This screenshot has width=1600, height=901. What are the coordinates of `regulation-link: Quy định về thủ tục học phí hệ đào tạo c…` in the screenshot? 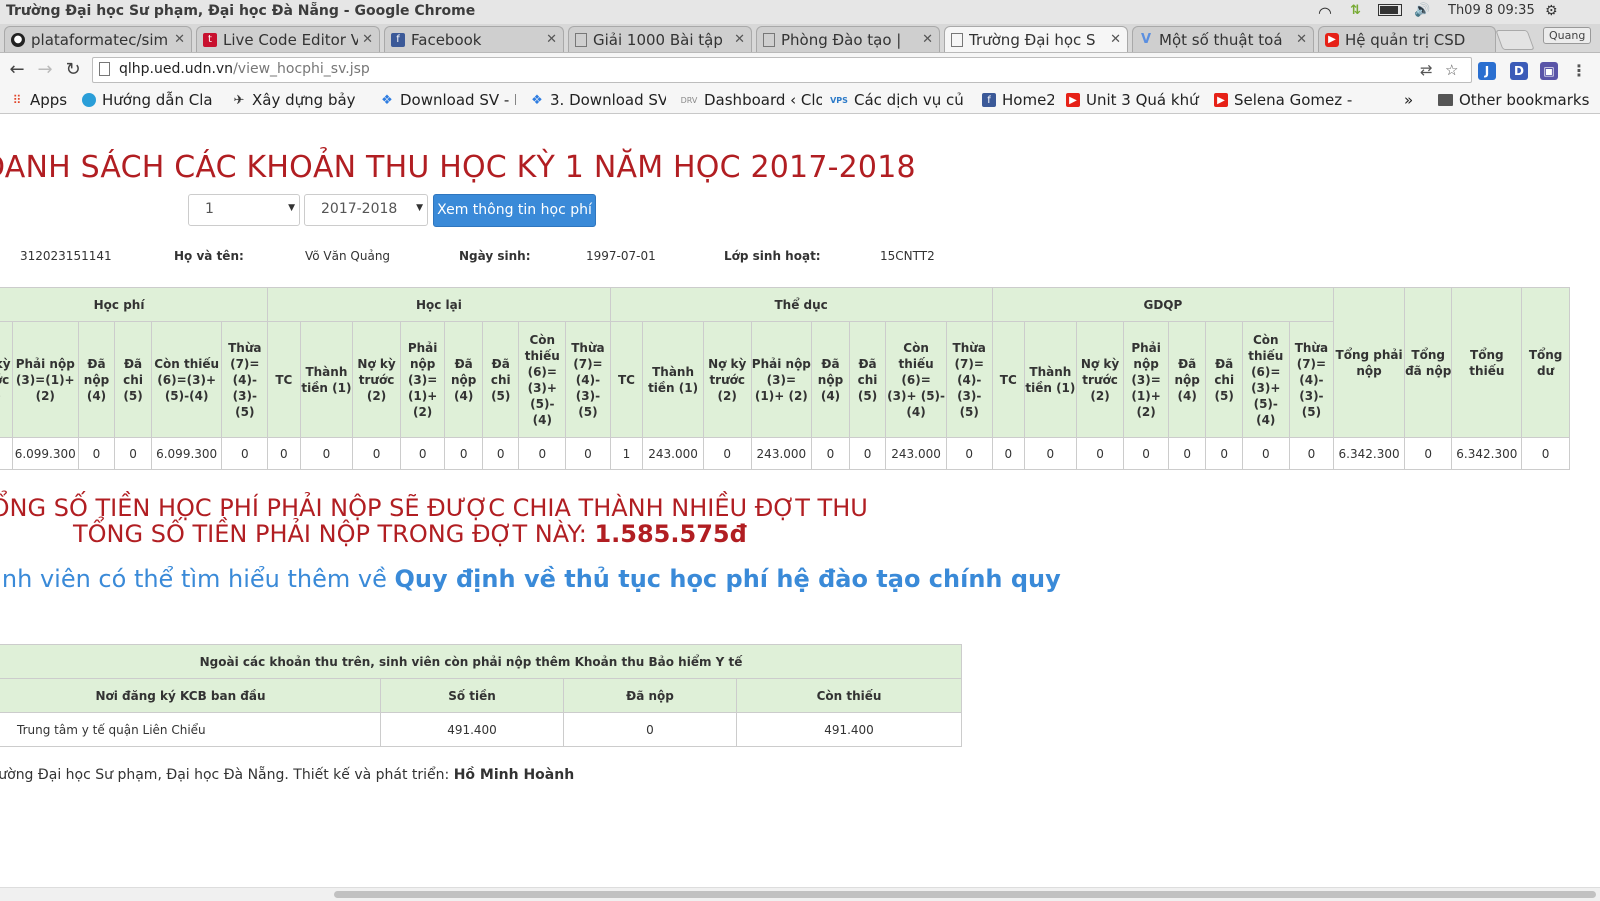 It's located at (728, 579).